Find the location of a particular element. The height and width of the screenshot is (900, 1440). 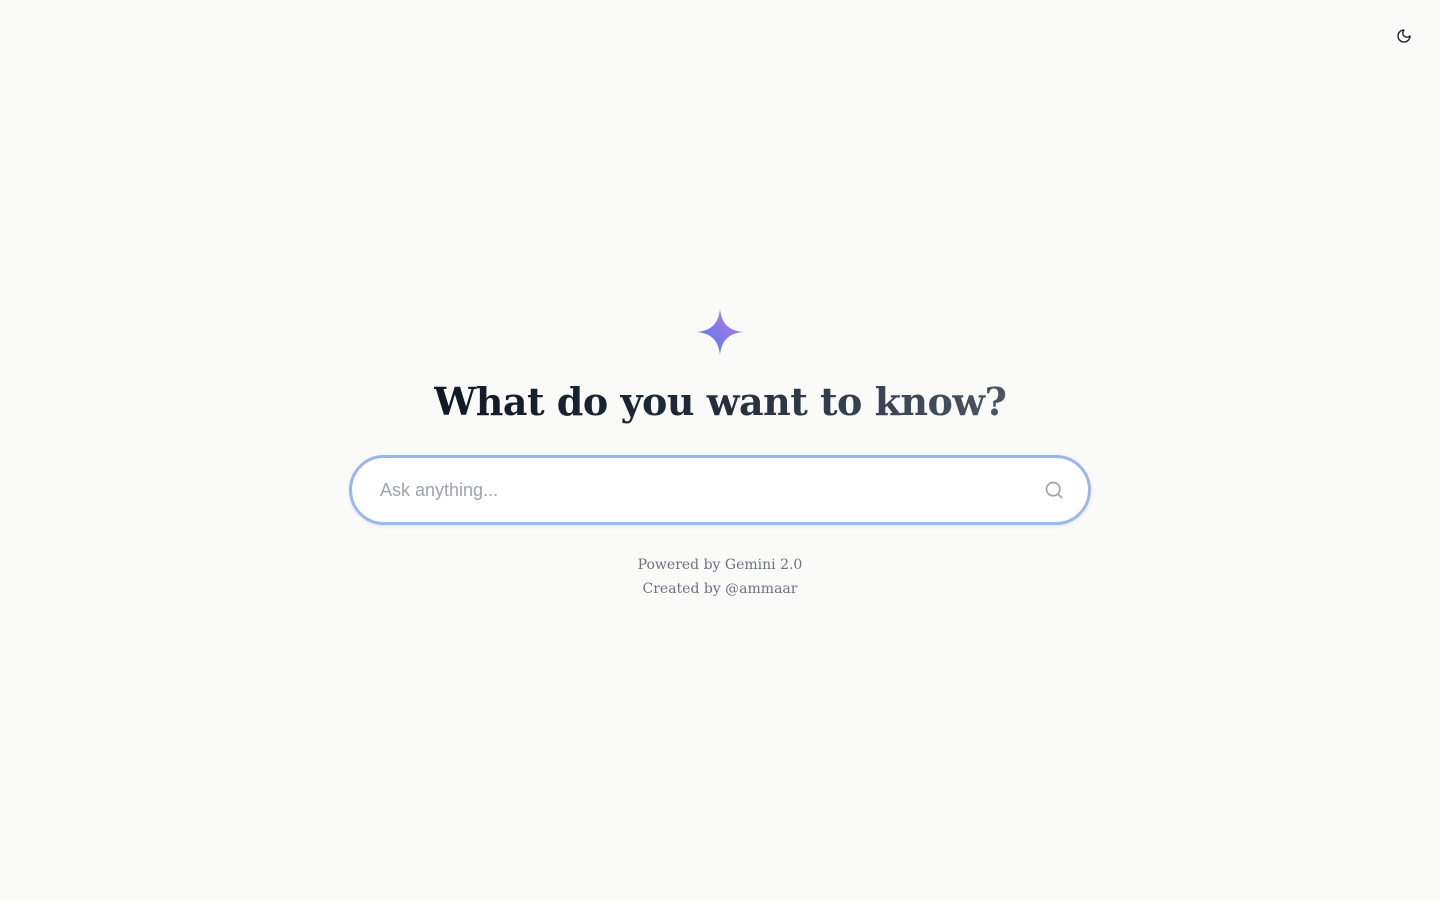

page-title: What do you want to know? is located at coordinates (720, 402).